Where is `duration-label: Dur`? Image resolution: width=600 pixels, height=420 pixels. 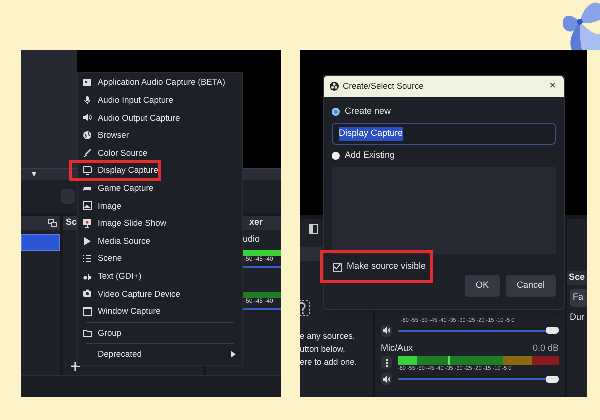
duration-label: Dur is located at coordinates (577, 317).